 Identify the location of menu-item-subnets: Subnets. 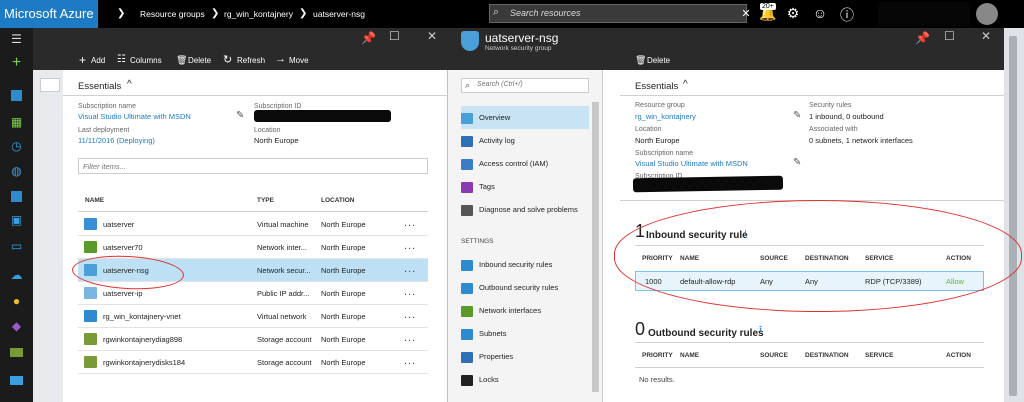
(525, 333).